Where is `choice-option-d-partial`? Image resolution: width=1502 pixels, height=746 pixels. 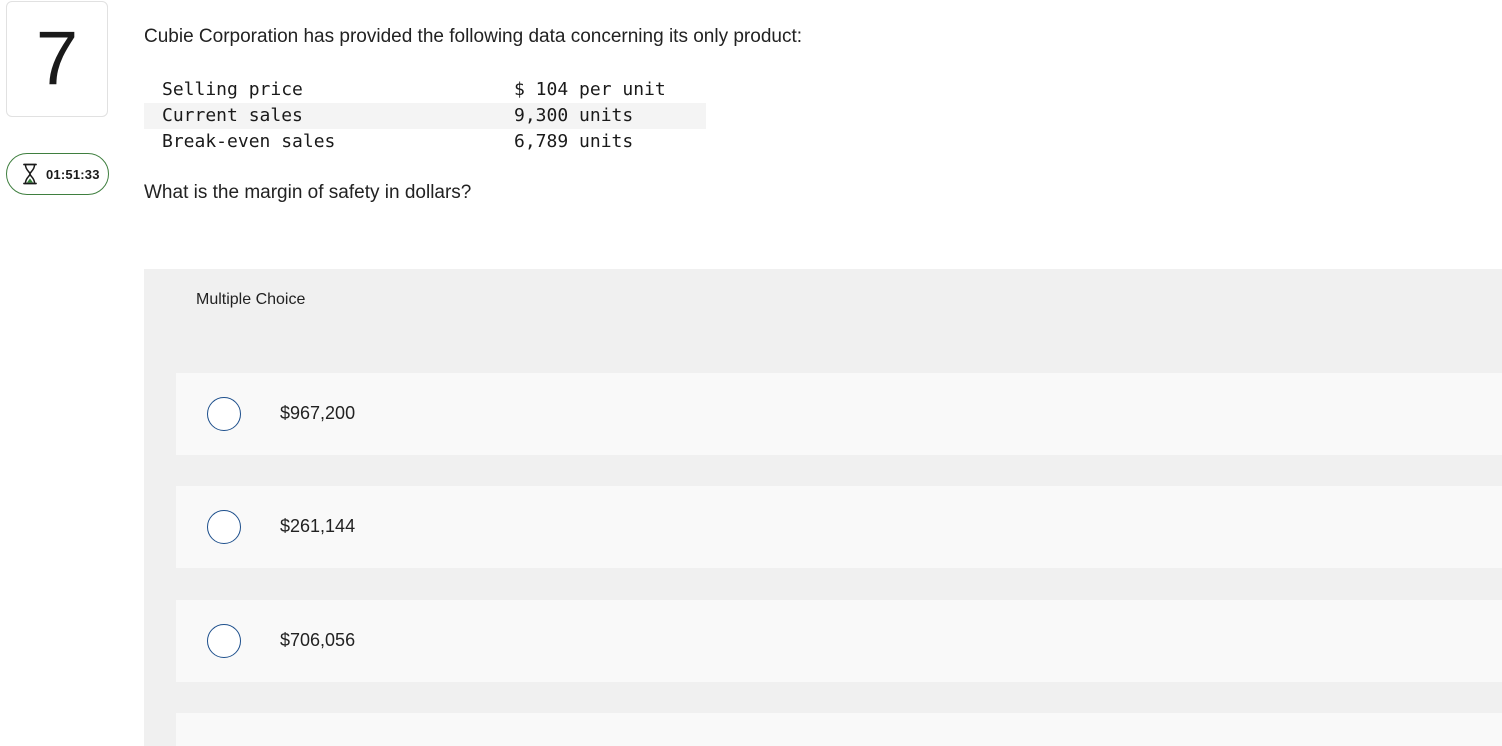 choice-option-d-partial is located at coordinates (839, 729).